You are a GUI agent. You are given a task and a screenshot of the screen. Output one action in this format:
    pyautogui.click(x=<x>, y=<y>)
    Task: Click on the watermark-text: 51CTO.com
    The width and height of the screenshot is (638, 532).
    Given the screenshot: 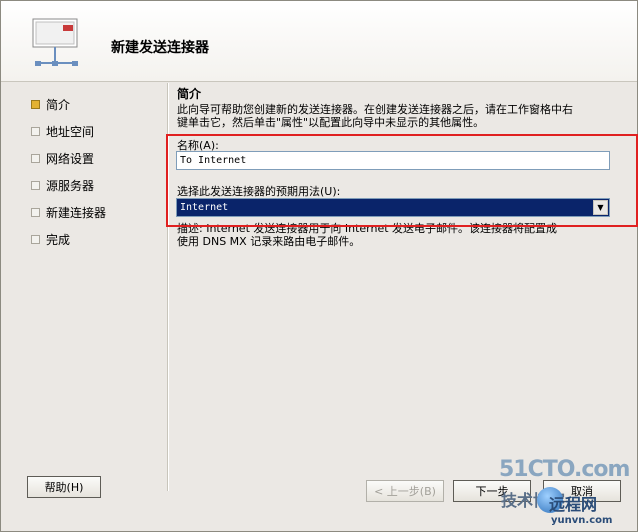 What is the action you would take?
    pyautogui.click(x=564, y=469)
    